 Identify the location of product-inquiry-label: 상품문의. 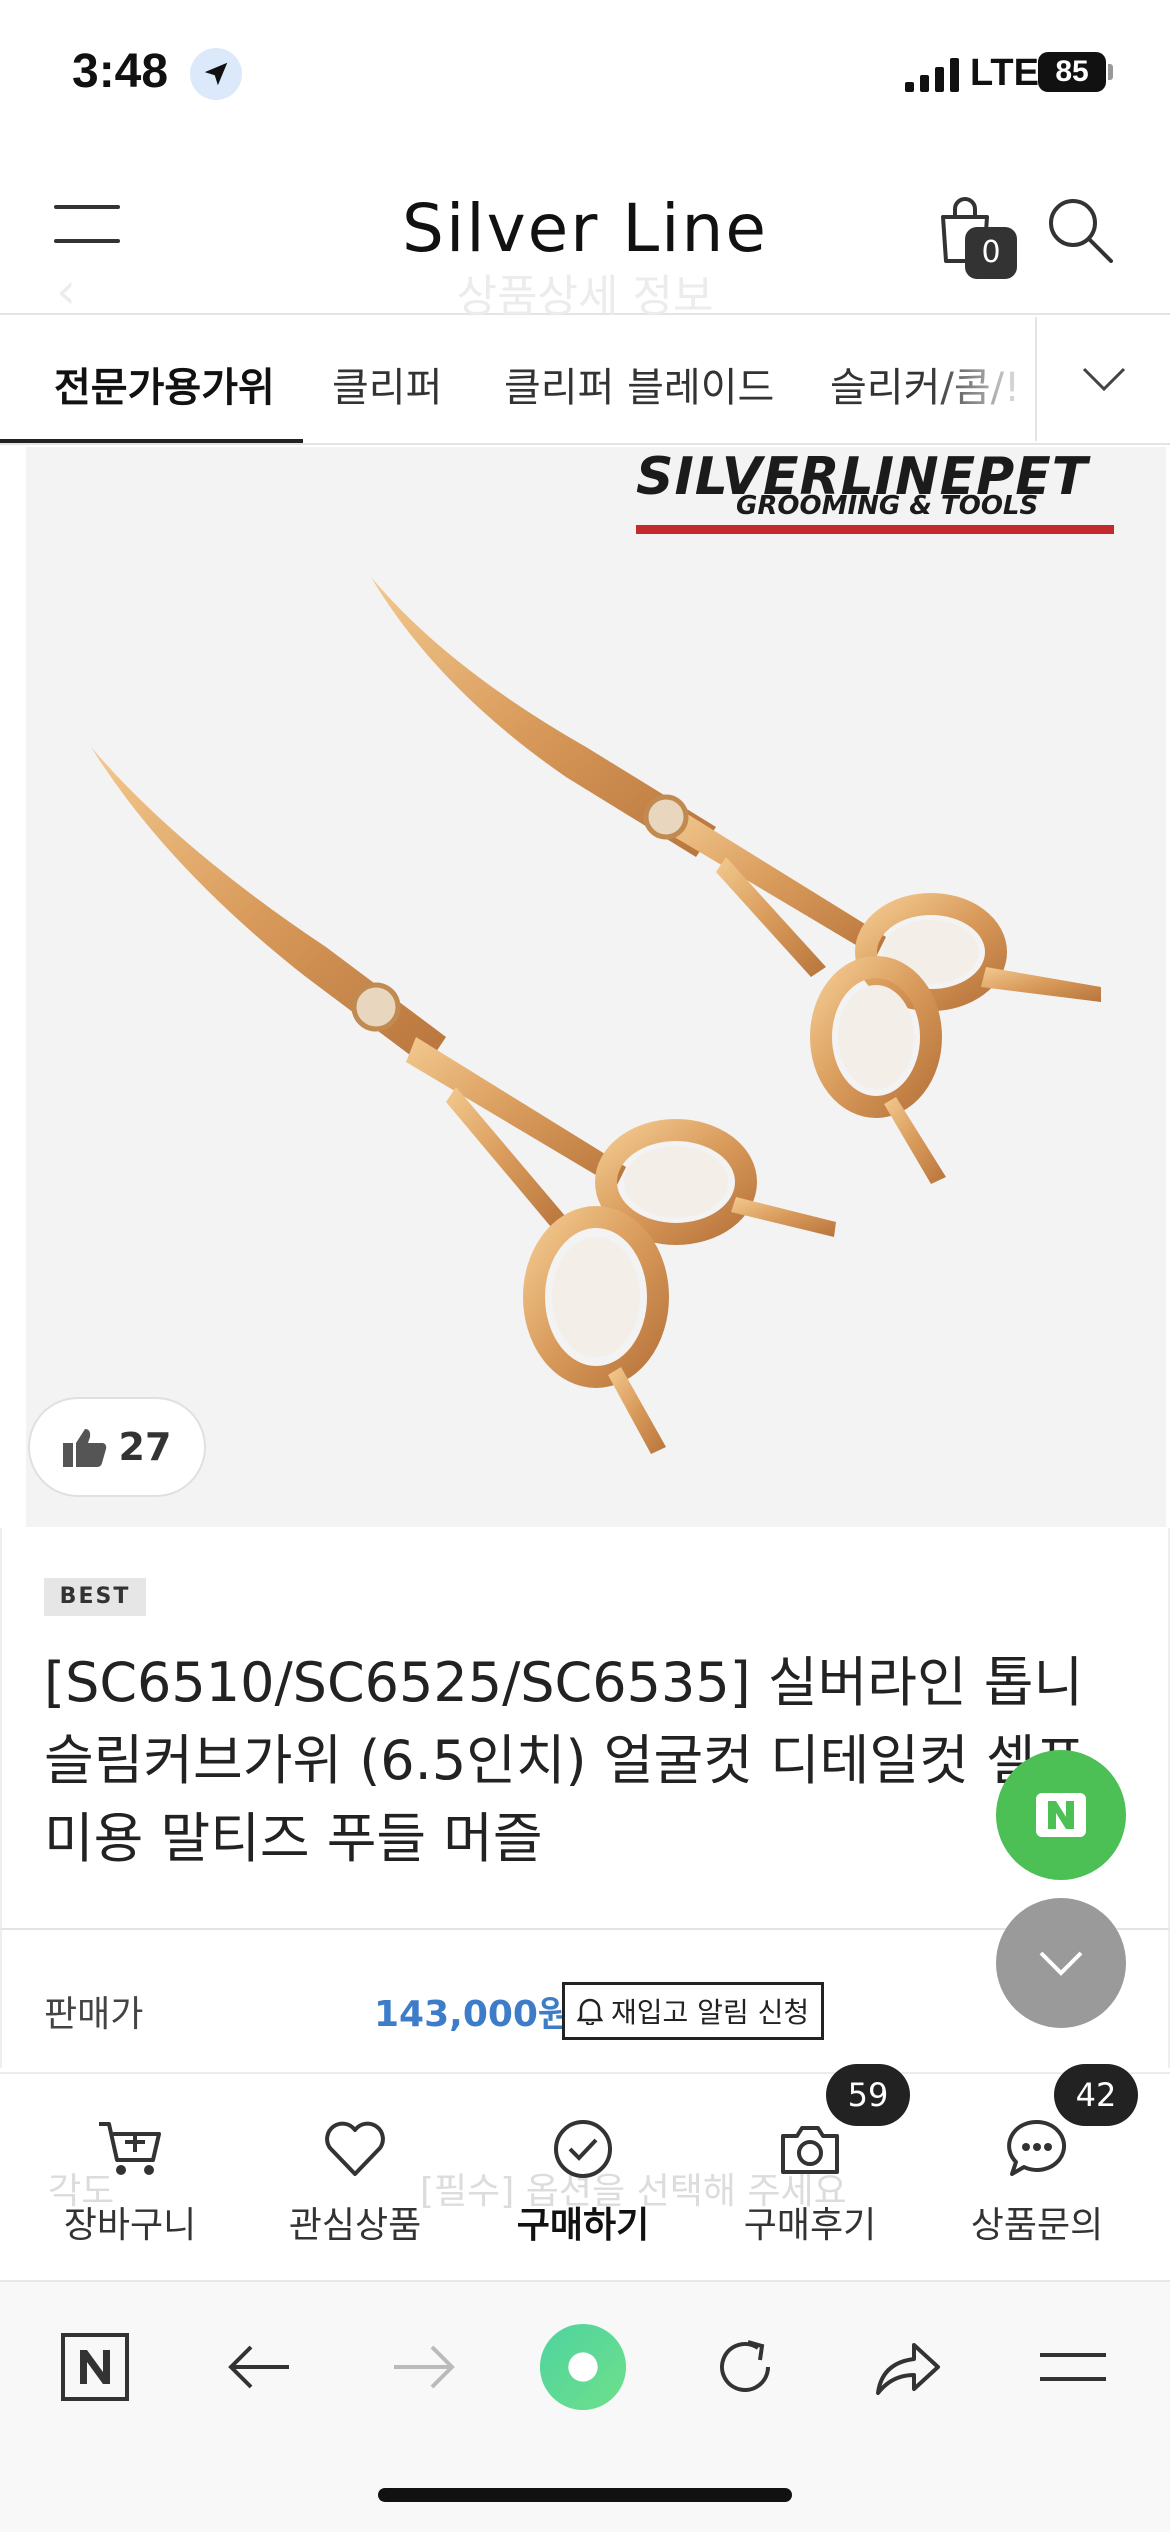
(1037, 2225).